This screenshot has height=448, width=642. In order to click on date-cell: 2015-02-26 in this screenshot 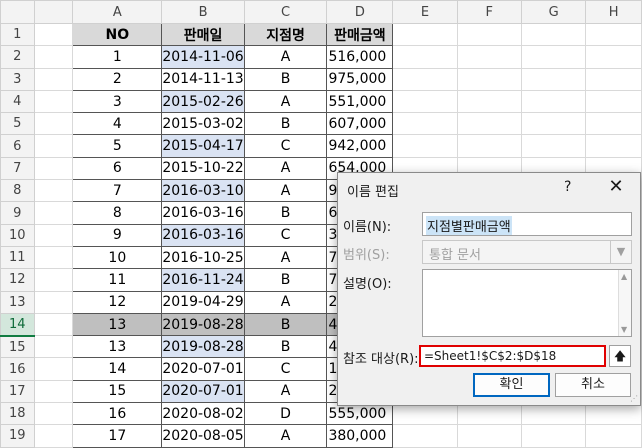, I will do `click(203, 101)`.